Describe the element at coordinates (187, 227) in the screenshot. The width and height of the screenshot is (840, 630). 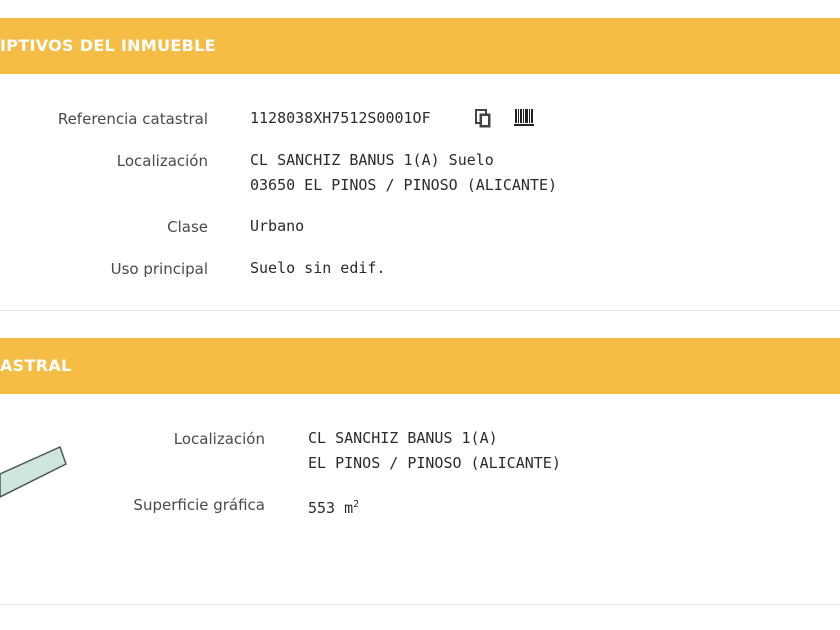
I see `class-label: Clase` at that location.